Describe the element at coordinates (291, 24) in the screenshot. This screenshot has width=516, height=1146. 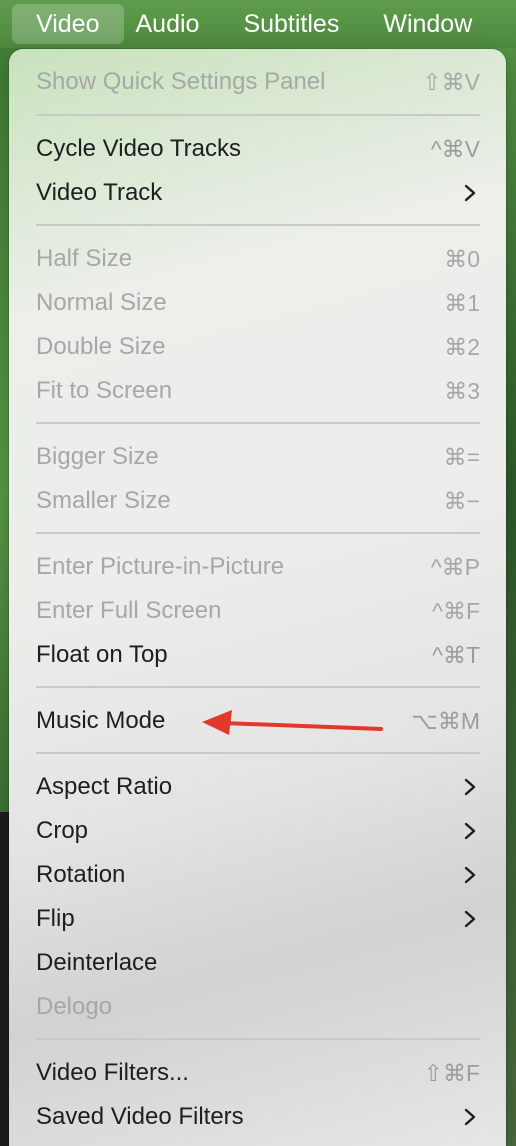
I see `menubar-item-subtitles: Subtitles` at that location.